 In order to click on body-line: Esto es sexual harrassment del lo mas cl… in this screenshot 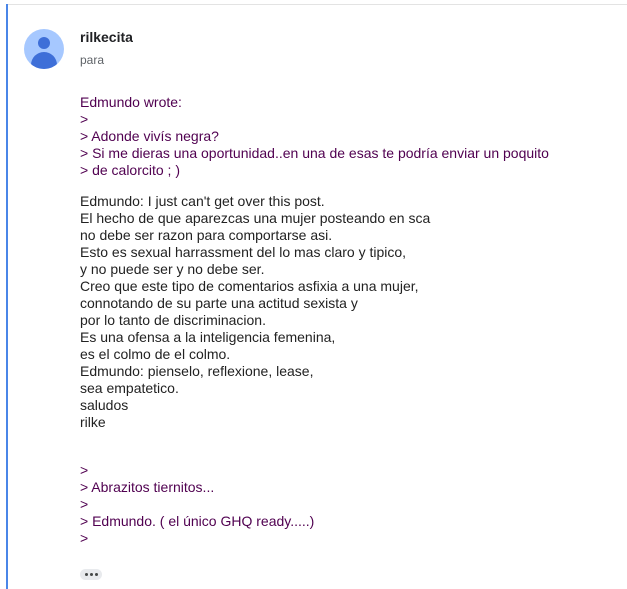, I will do `click(243, 252)`.